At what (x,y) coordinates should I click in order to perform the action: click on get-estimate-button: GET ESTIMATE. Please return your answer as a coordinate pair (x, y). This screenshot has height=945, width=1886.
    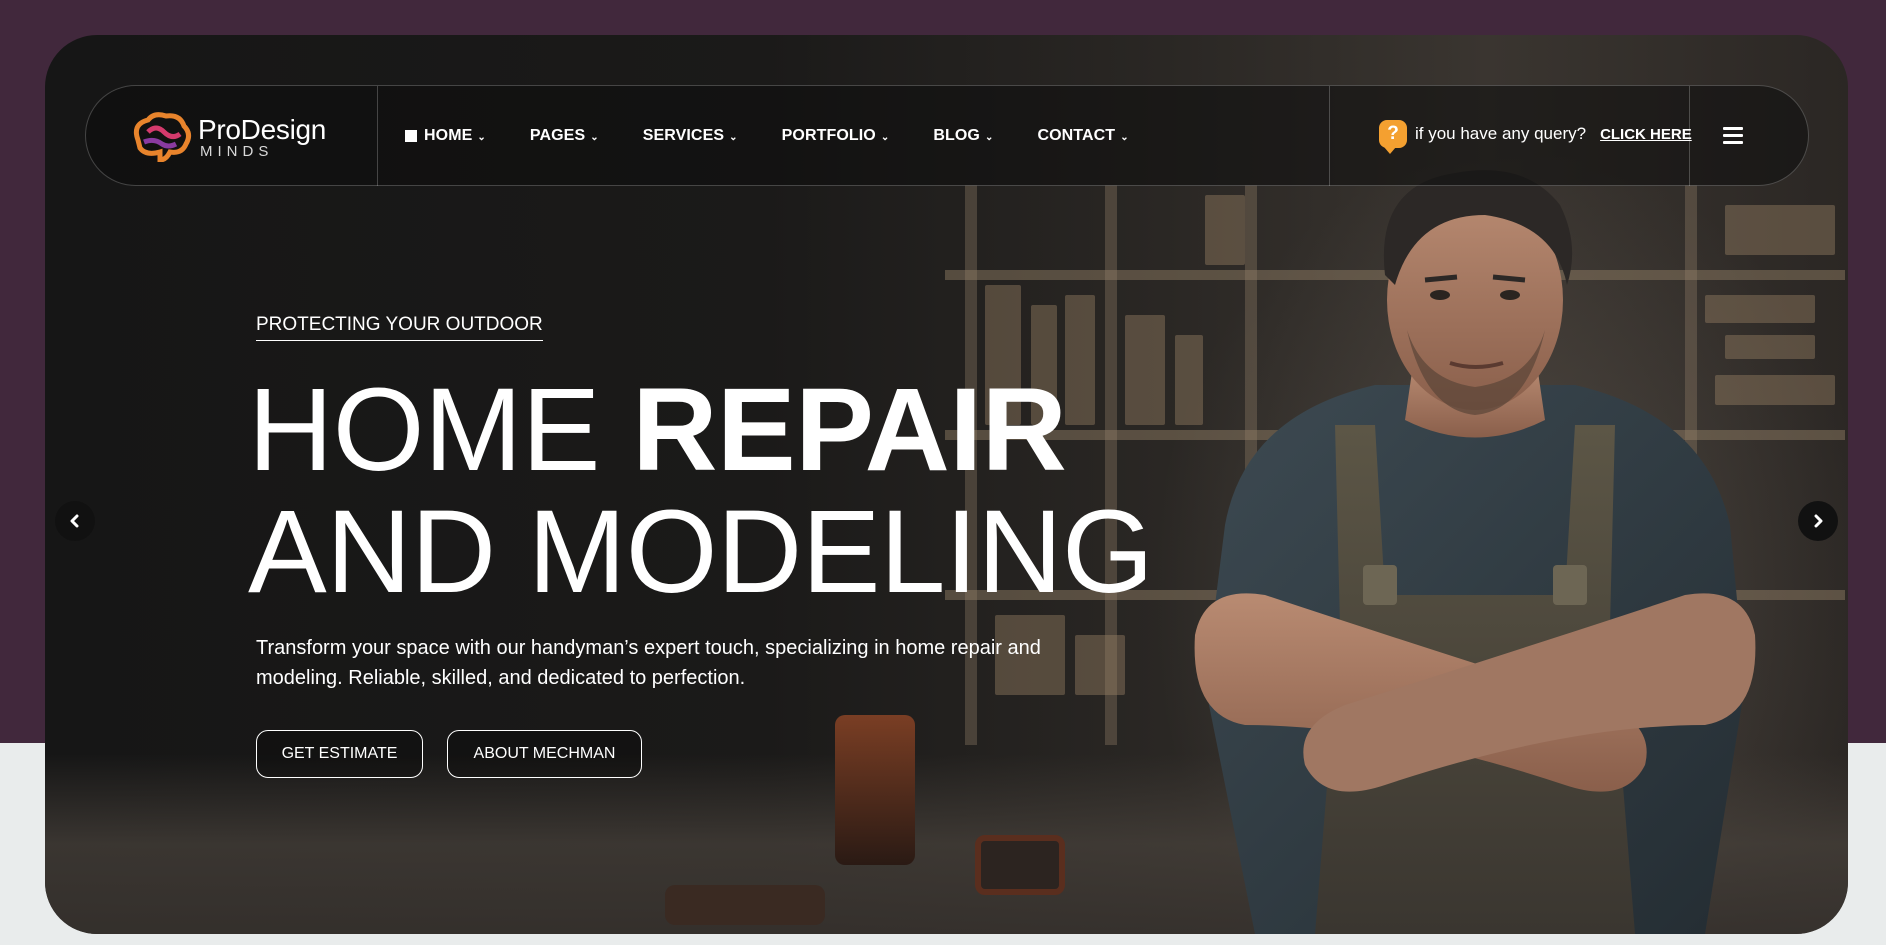
    Looking at the image, I should click on (339, 754).